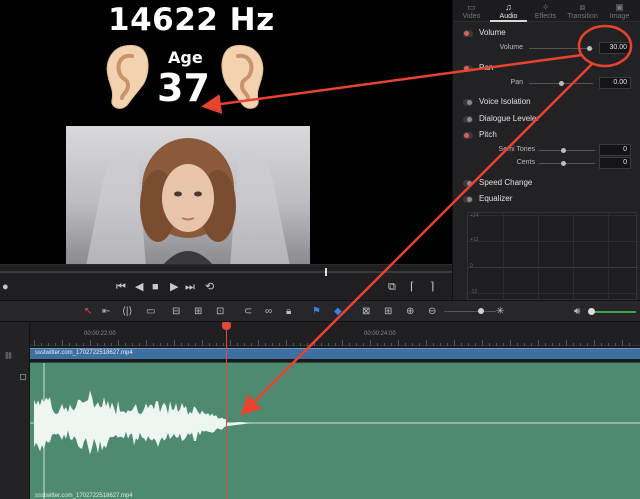 This screenshot has height=499, width=640. I want to click on replace-clip-icon: ⊡, so click(220, 312).